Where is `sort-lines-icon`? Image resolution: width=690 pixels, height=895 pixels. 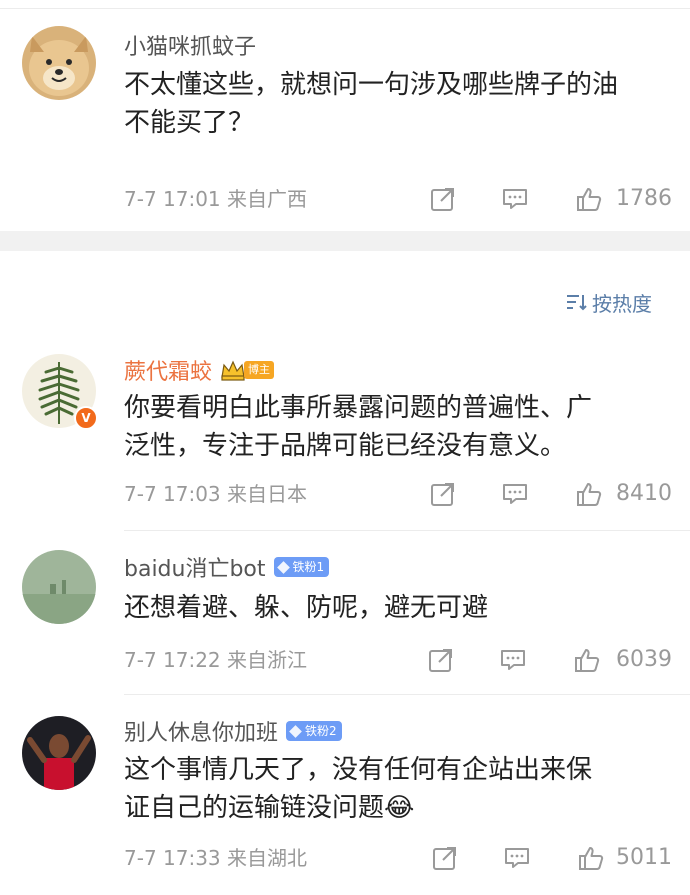
sort-lines-icon is located at coordinates (577, 303).